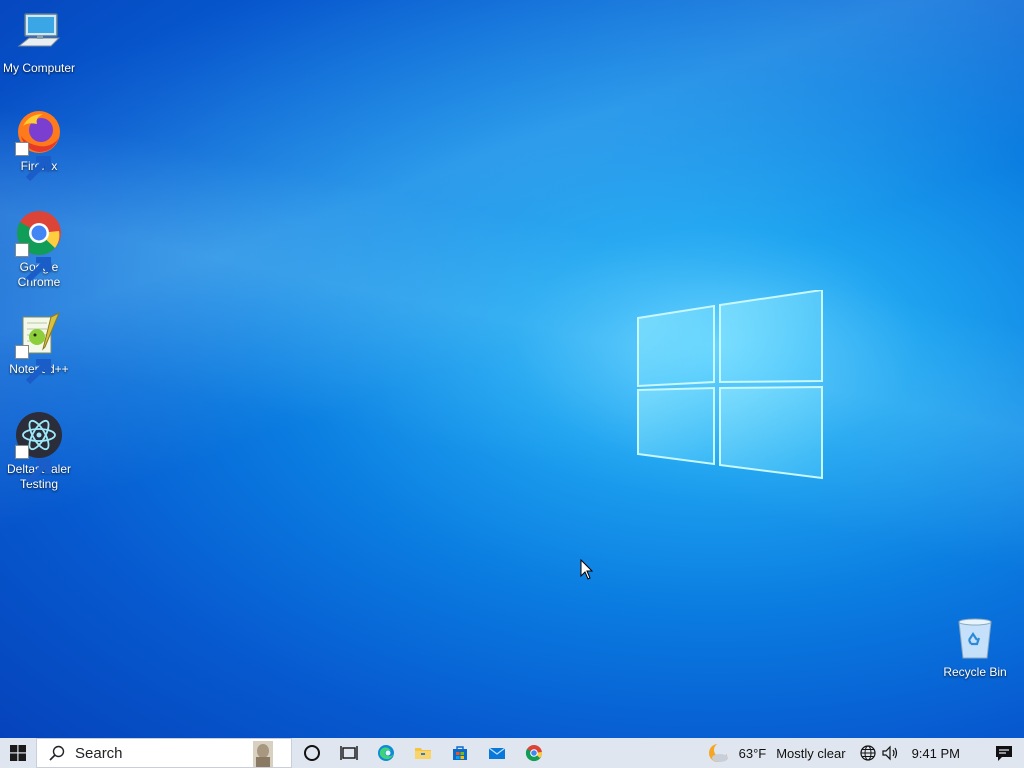 The width and height of the screenshot is (1024, 768). I want to click on taskbar: Search 63°F Mostly clear 9:41 PM, so click(512, 753).